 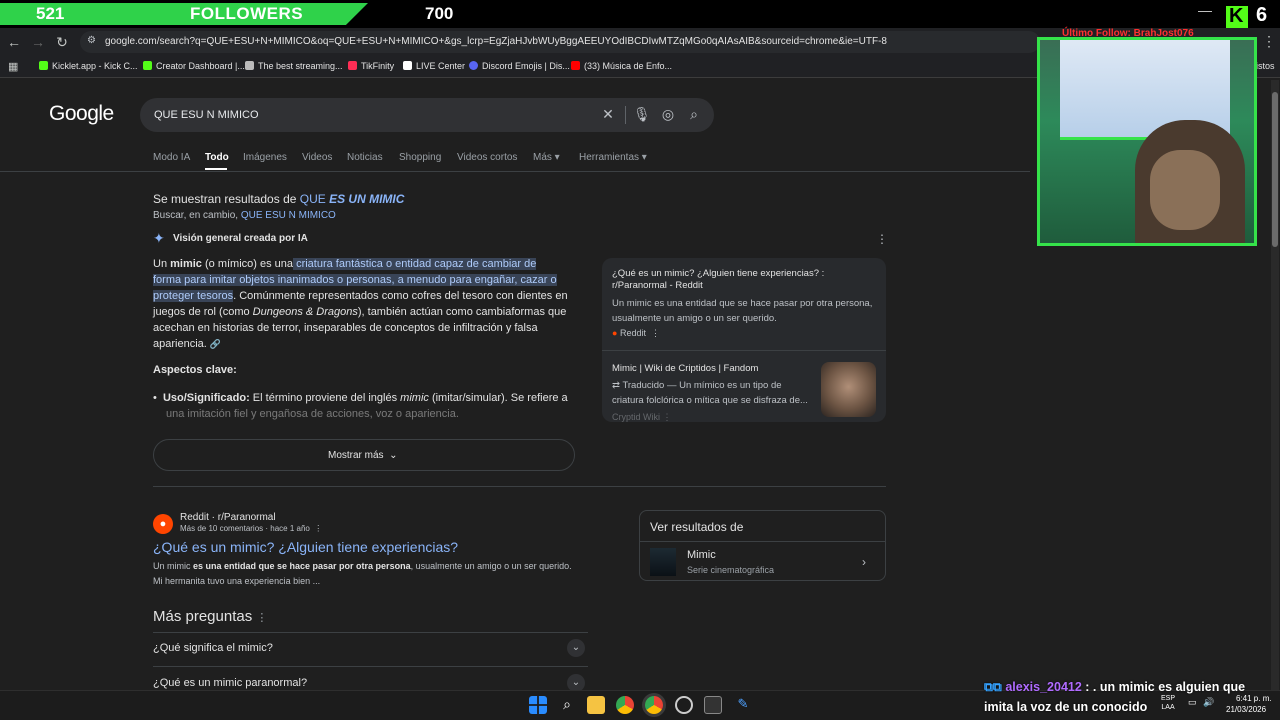 What do you see at coordinates (371, 66) in the screenshot?
I see `bookmark-tikfinity: TikFinity` at bounding box center [371, 66].